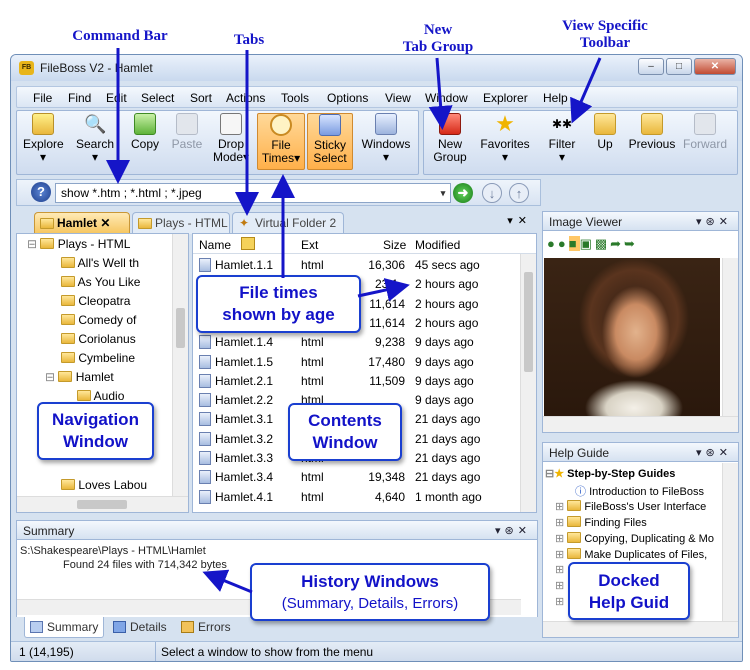  Describe the element at coordinates (354, 496) in the screenshot. I see `file-row: Hamlet.4.1 html 4,640 1 month ago` at that location.